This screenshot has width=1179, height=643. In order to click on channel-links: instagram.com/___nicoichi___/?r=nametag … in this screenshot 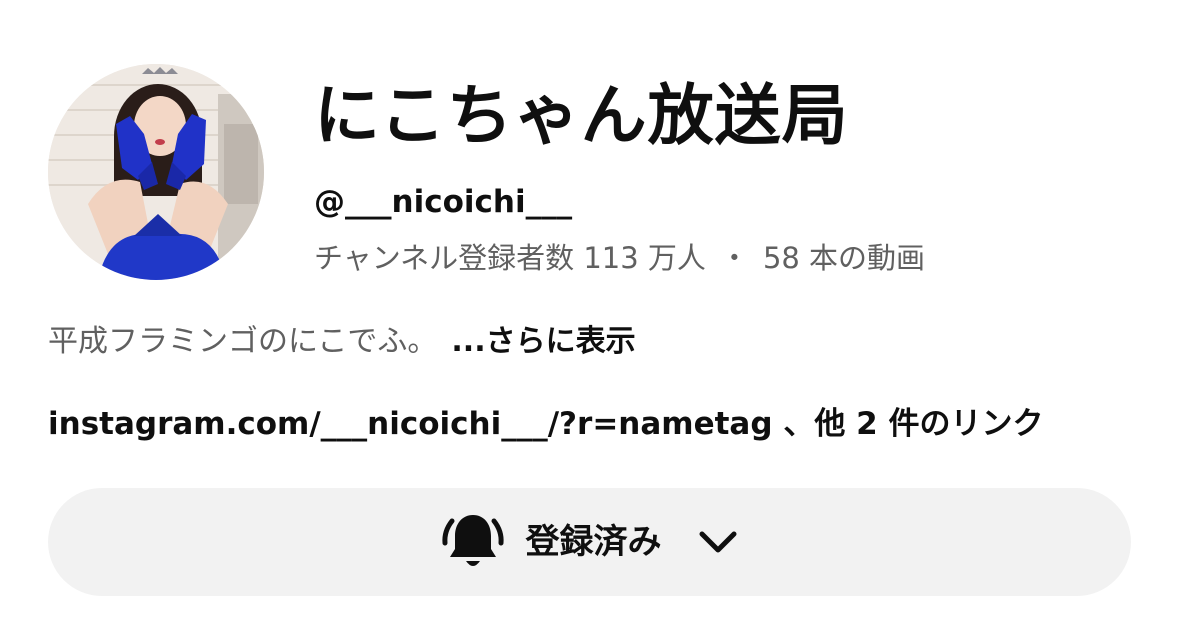, I will do `click(546, 424)`.